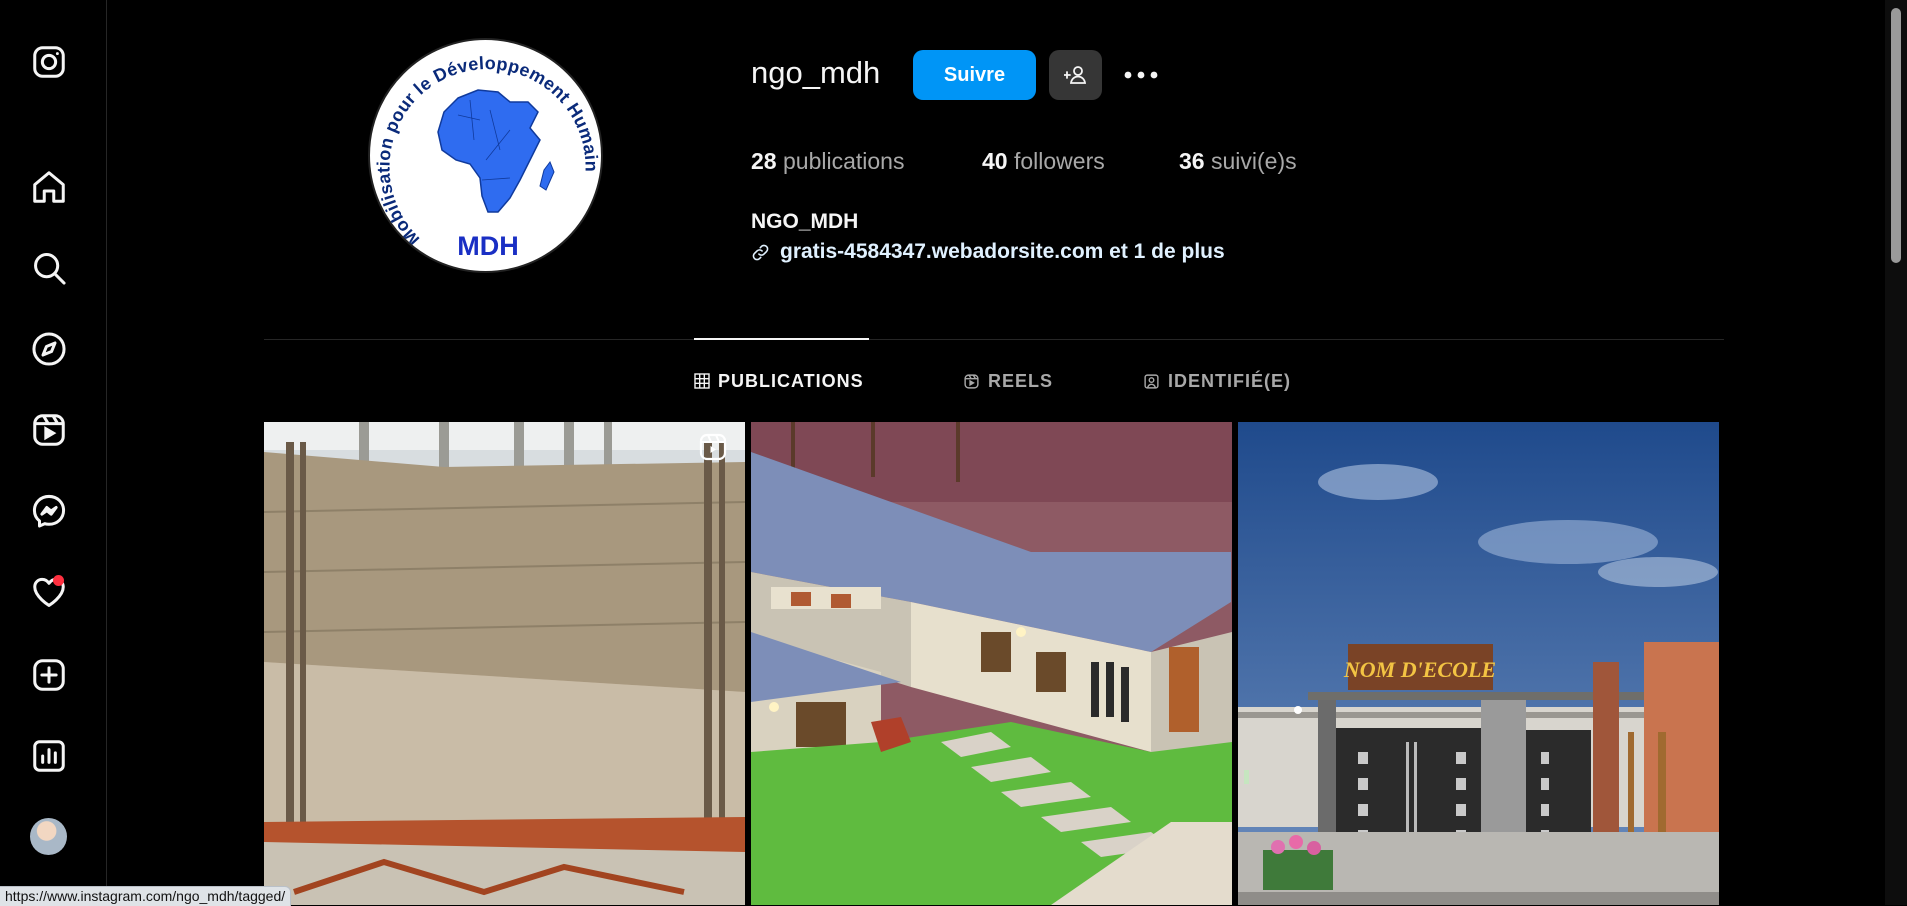  Describe the element at coordinates (1896, 135) in the screenshot. I see `scrollbar-thumb` at that location.